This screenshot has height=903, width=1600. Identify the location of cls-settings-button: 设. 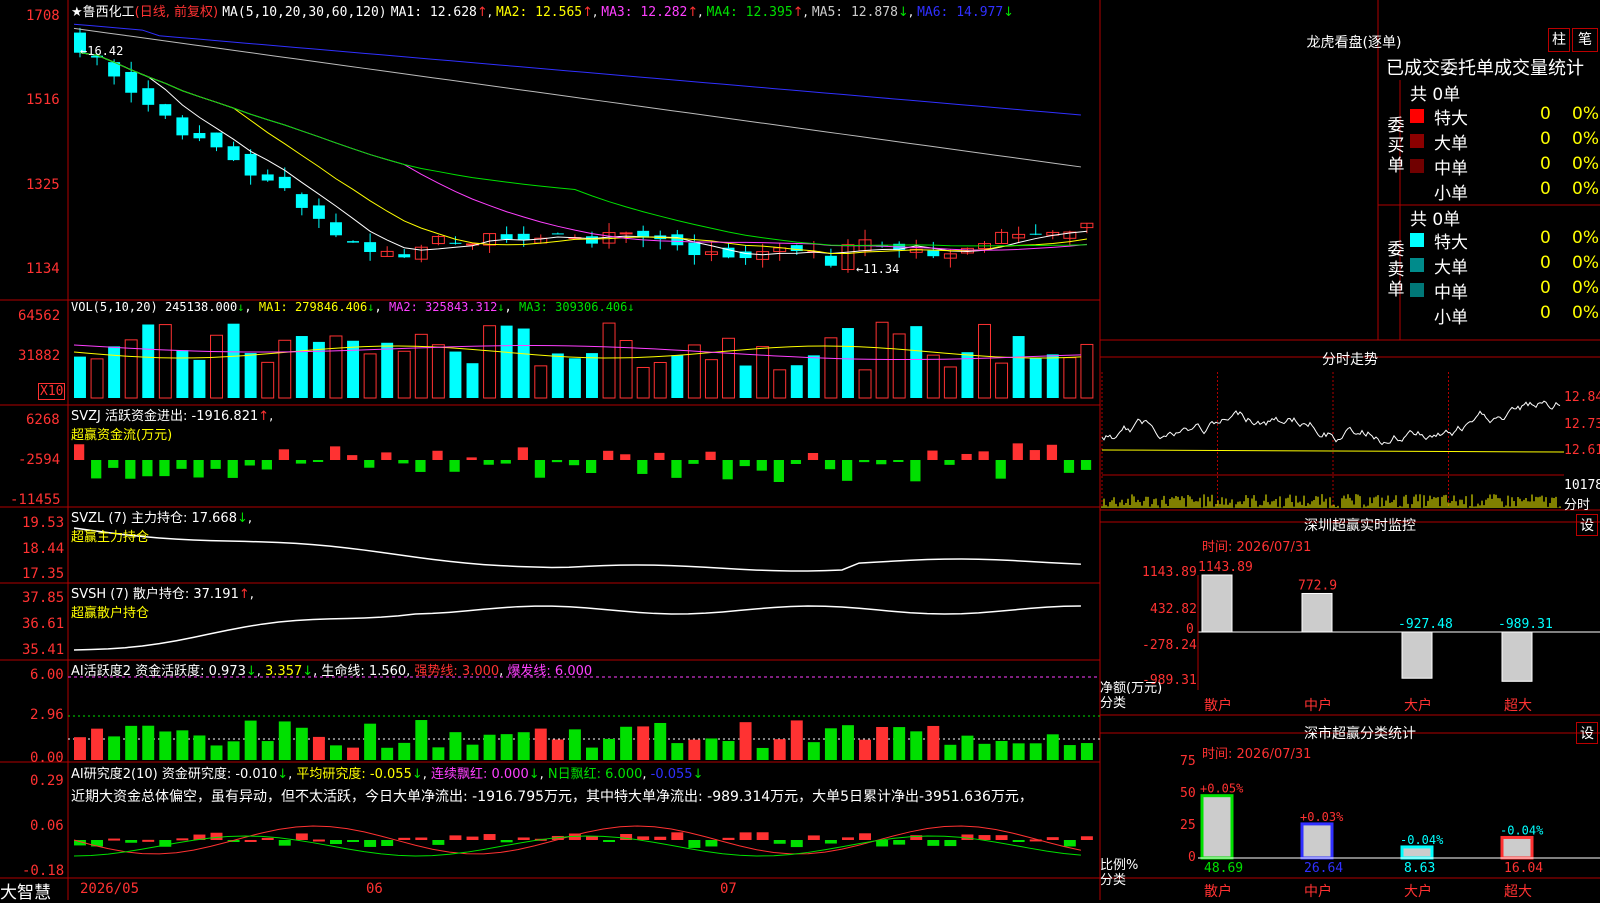
(1587, 733).